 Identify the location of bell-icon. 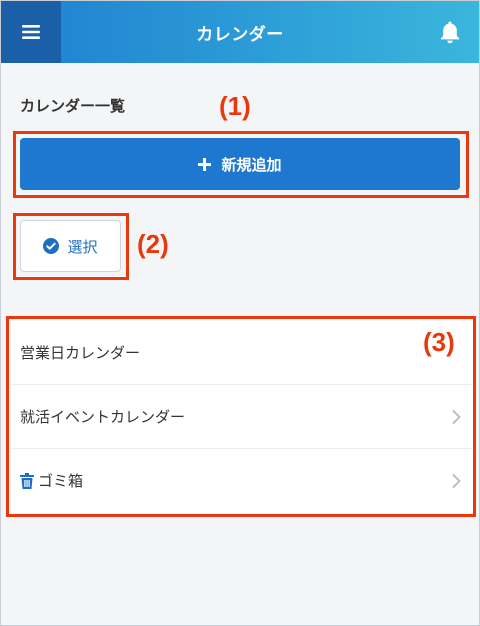
(450, 32).